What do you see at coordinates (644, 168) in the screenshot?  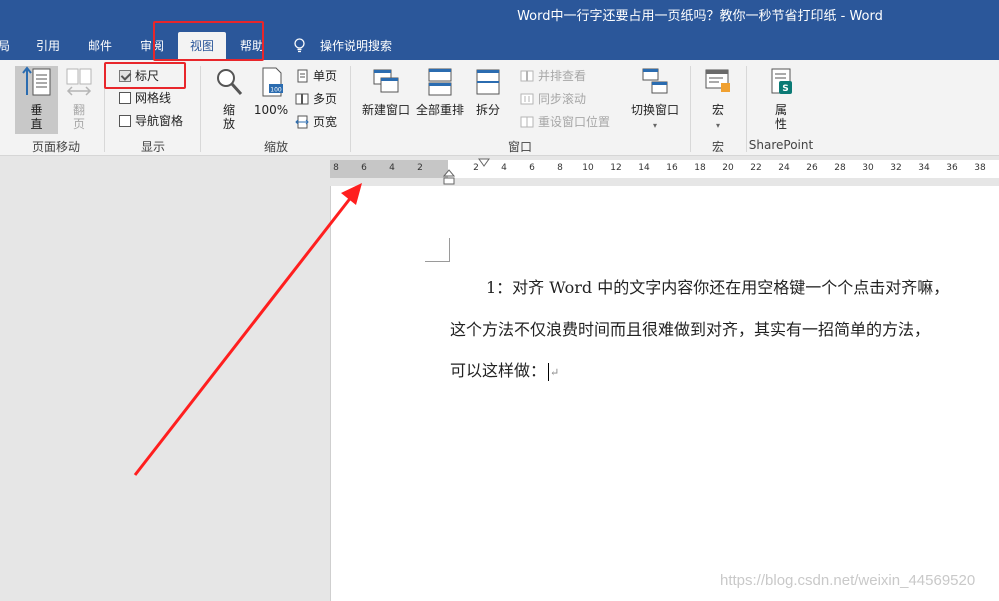 I see `ruler-tick-label: 14` at bounding box center [644, 168].